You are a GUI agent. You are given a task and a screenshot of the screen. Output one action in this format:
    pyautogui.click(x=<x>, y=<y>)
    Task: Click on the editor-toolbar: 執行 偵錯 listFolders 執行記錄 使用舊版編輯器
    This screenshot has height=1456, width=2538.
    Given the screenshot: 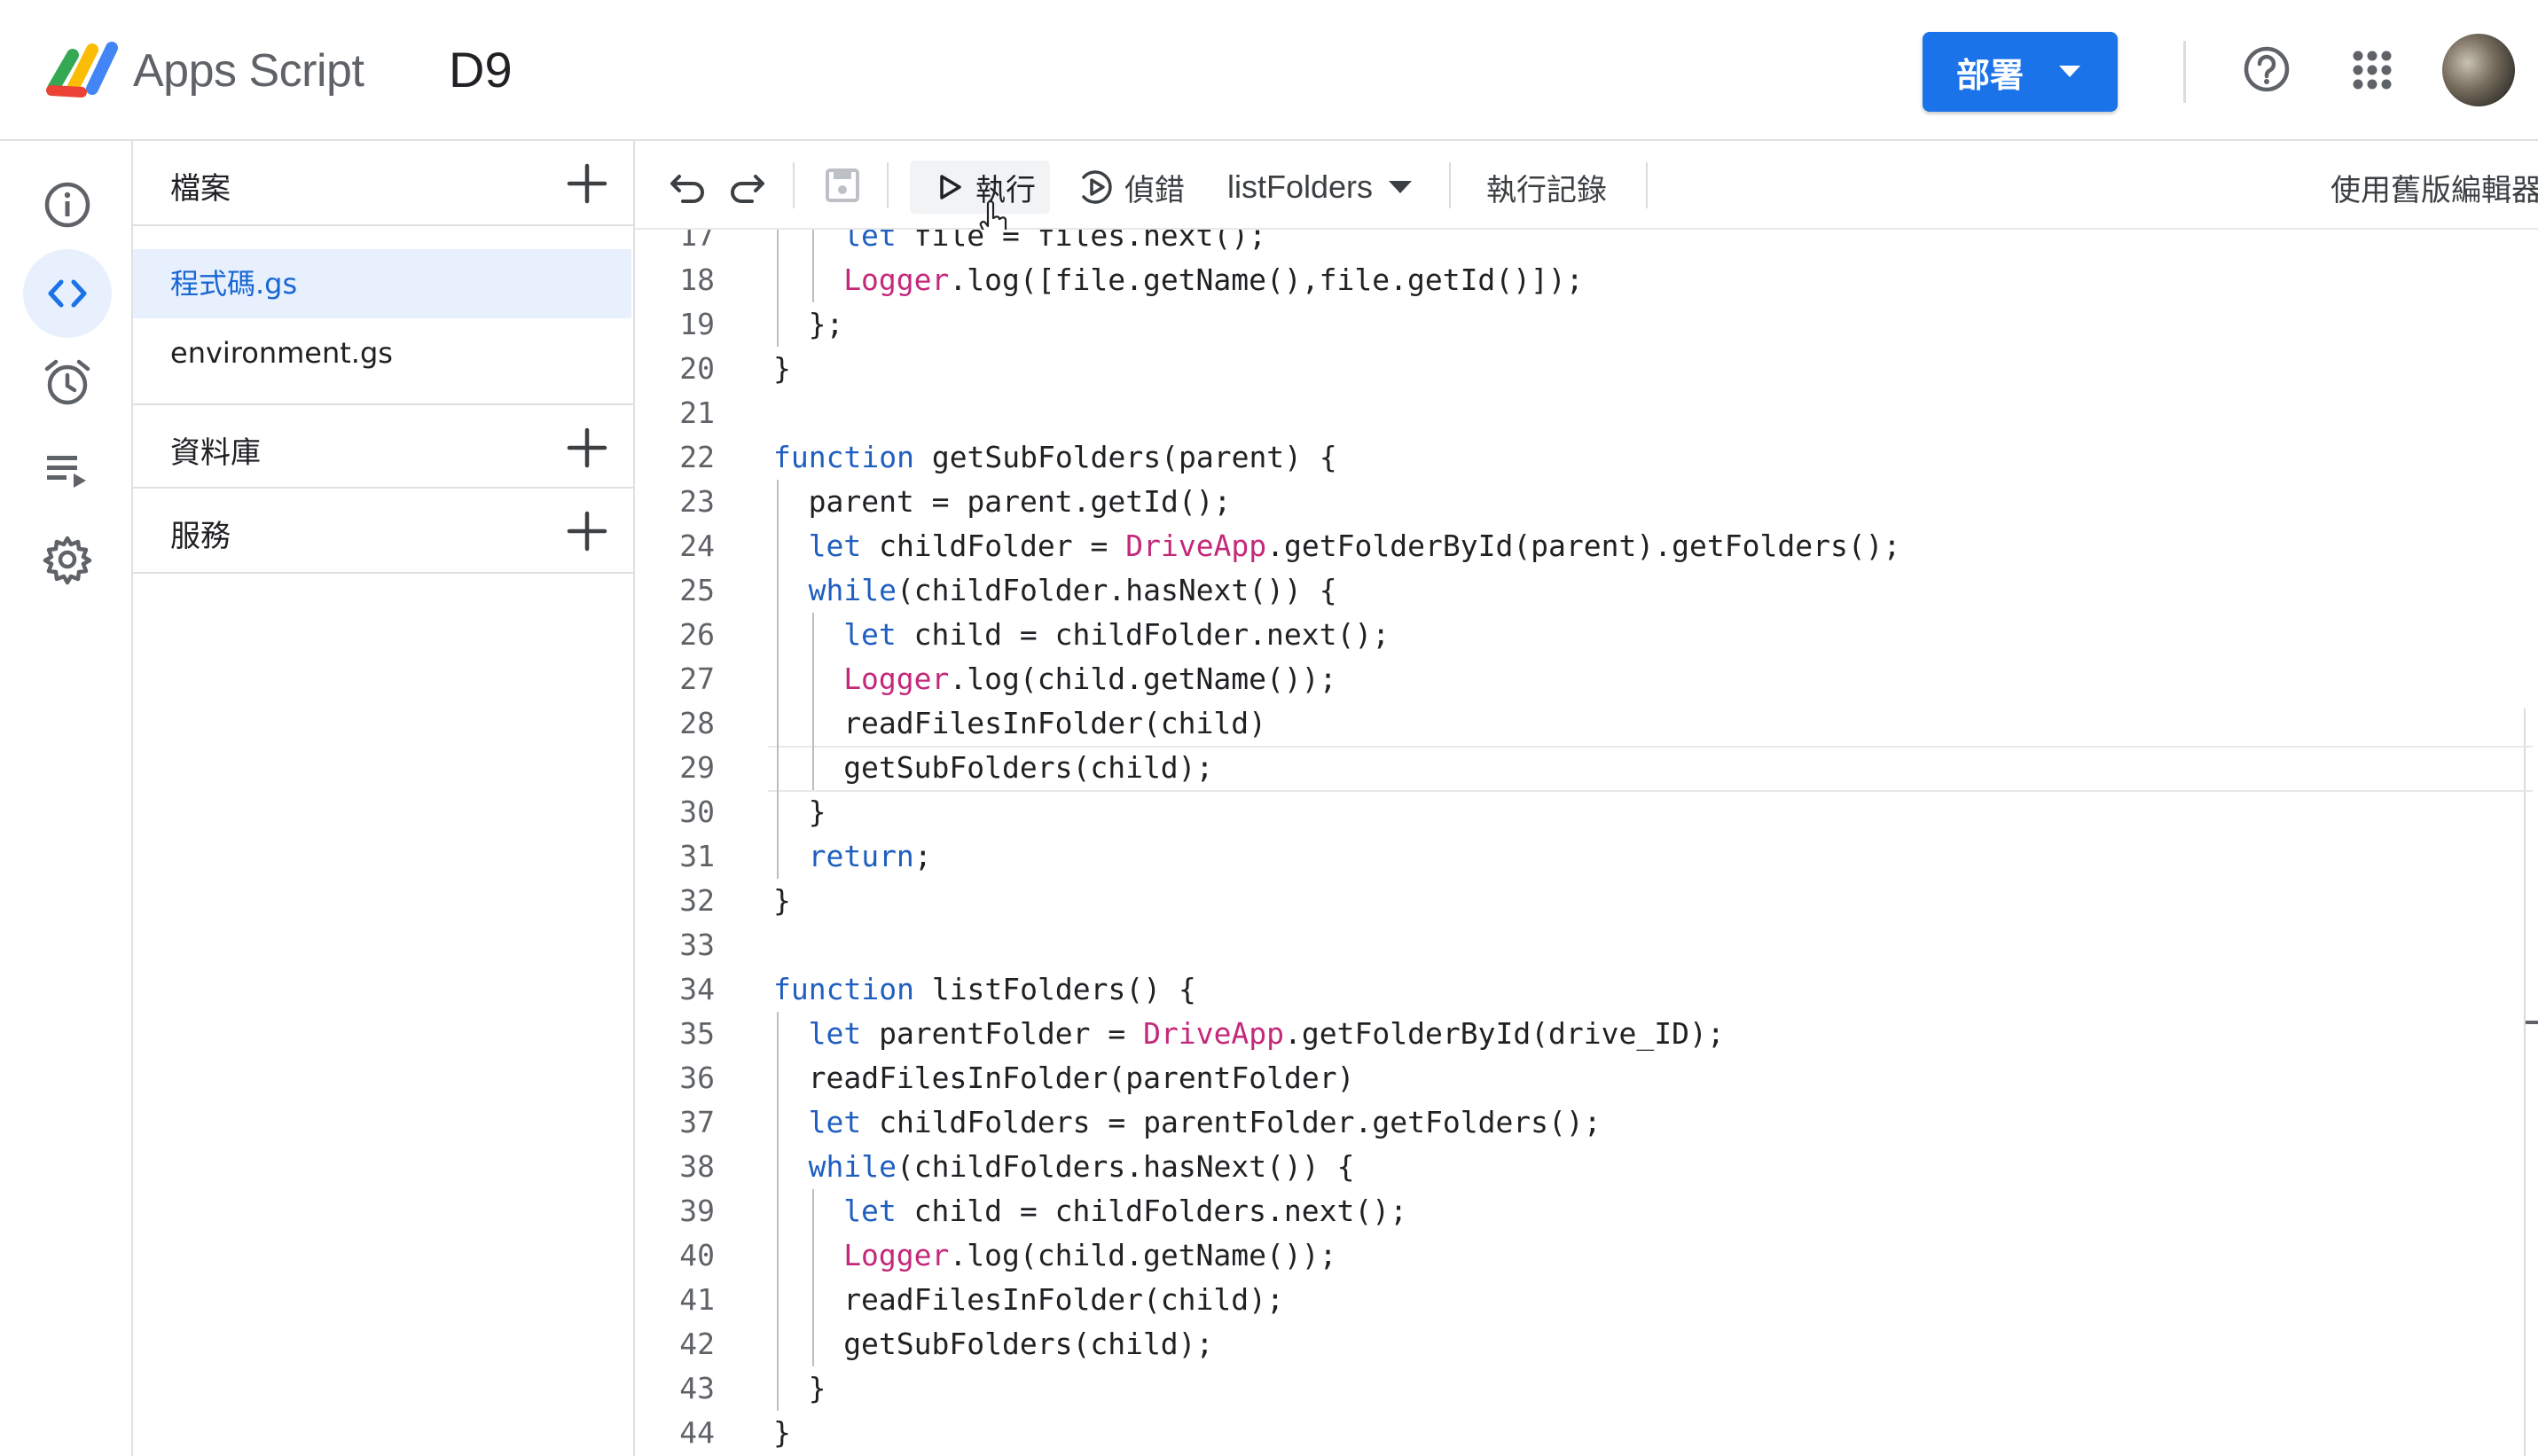 What is the action you would take?
    pyautogui.click(x=1586, y=185)
    